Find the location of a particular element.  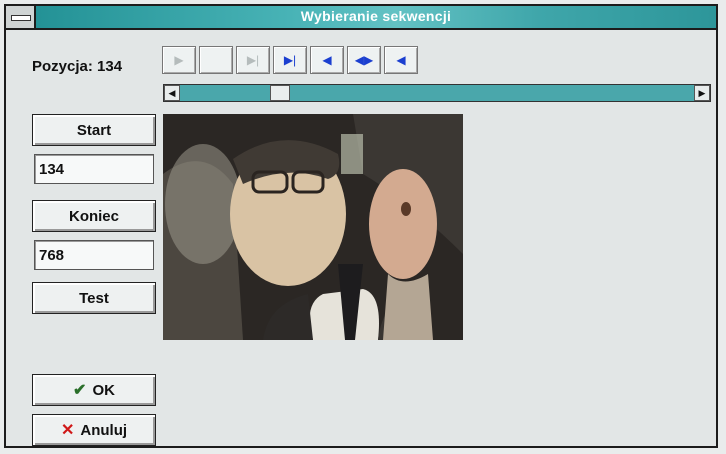

title-bar: Wybieranie sekwencji is located at coordinates (361, 18).